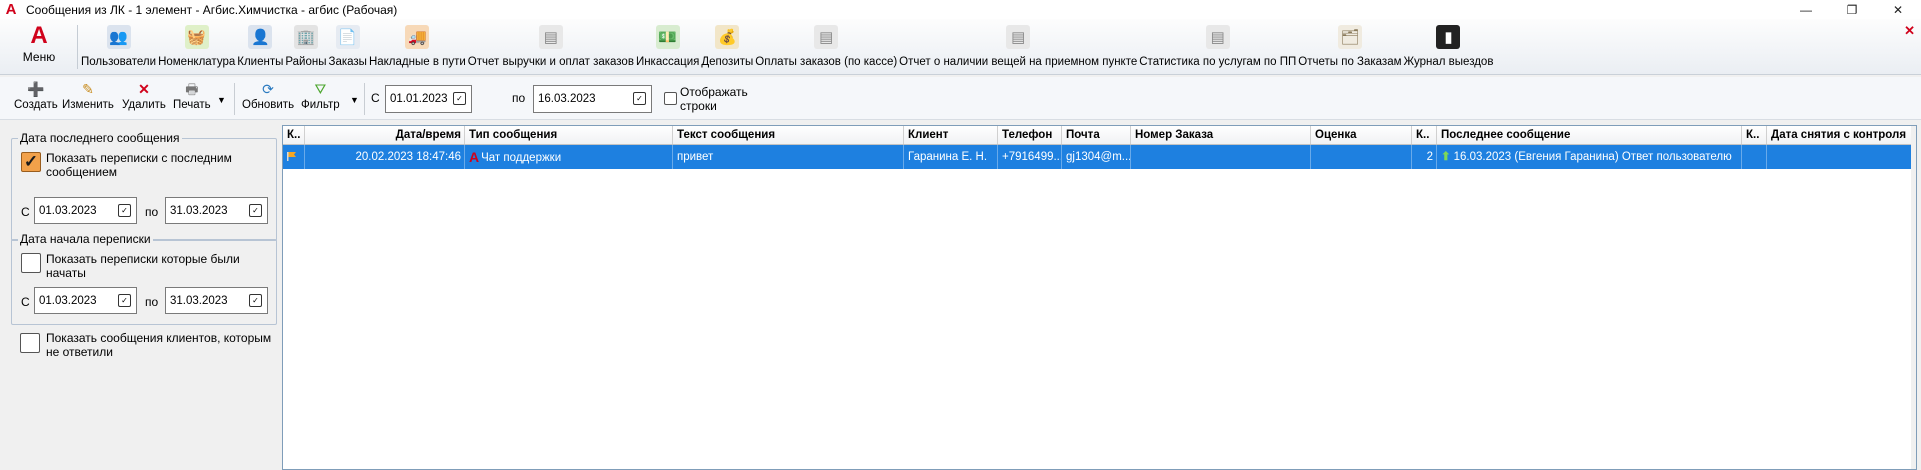 This screenshot has height=470, width=1921. What do you see at coordinates (951, 135) in the screenshot?
I see `column-header-client: Клиент` at bounding box center [951, 135].